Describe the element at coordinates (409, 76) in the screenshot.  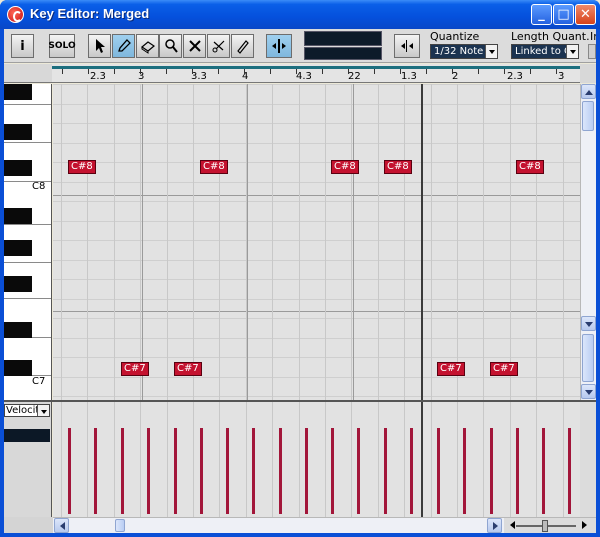
I see `ruler-label: 1.3` at that location.